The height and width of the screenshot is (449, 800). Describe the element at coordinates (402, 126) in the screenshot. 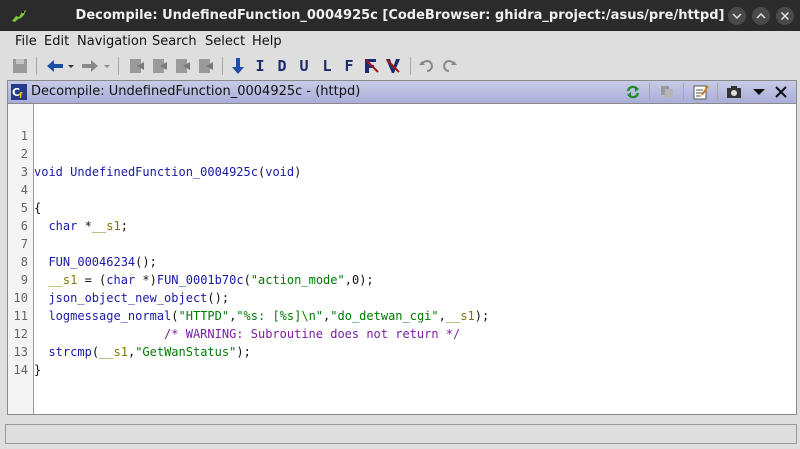

I see `code-line: 1` at that location.